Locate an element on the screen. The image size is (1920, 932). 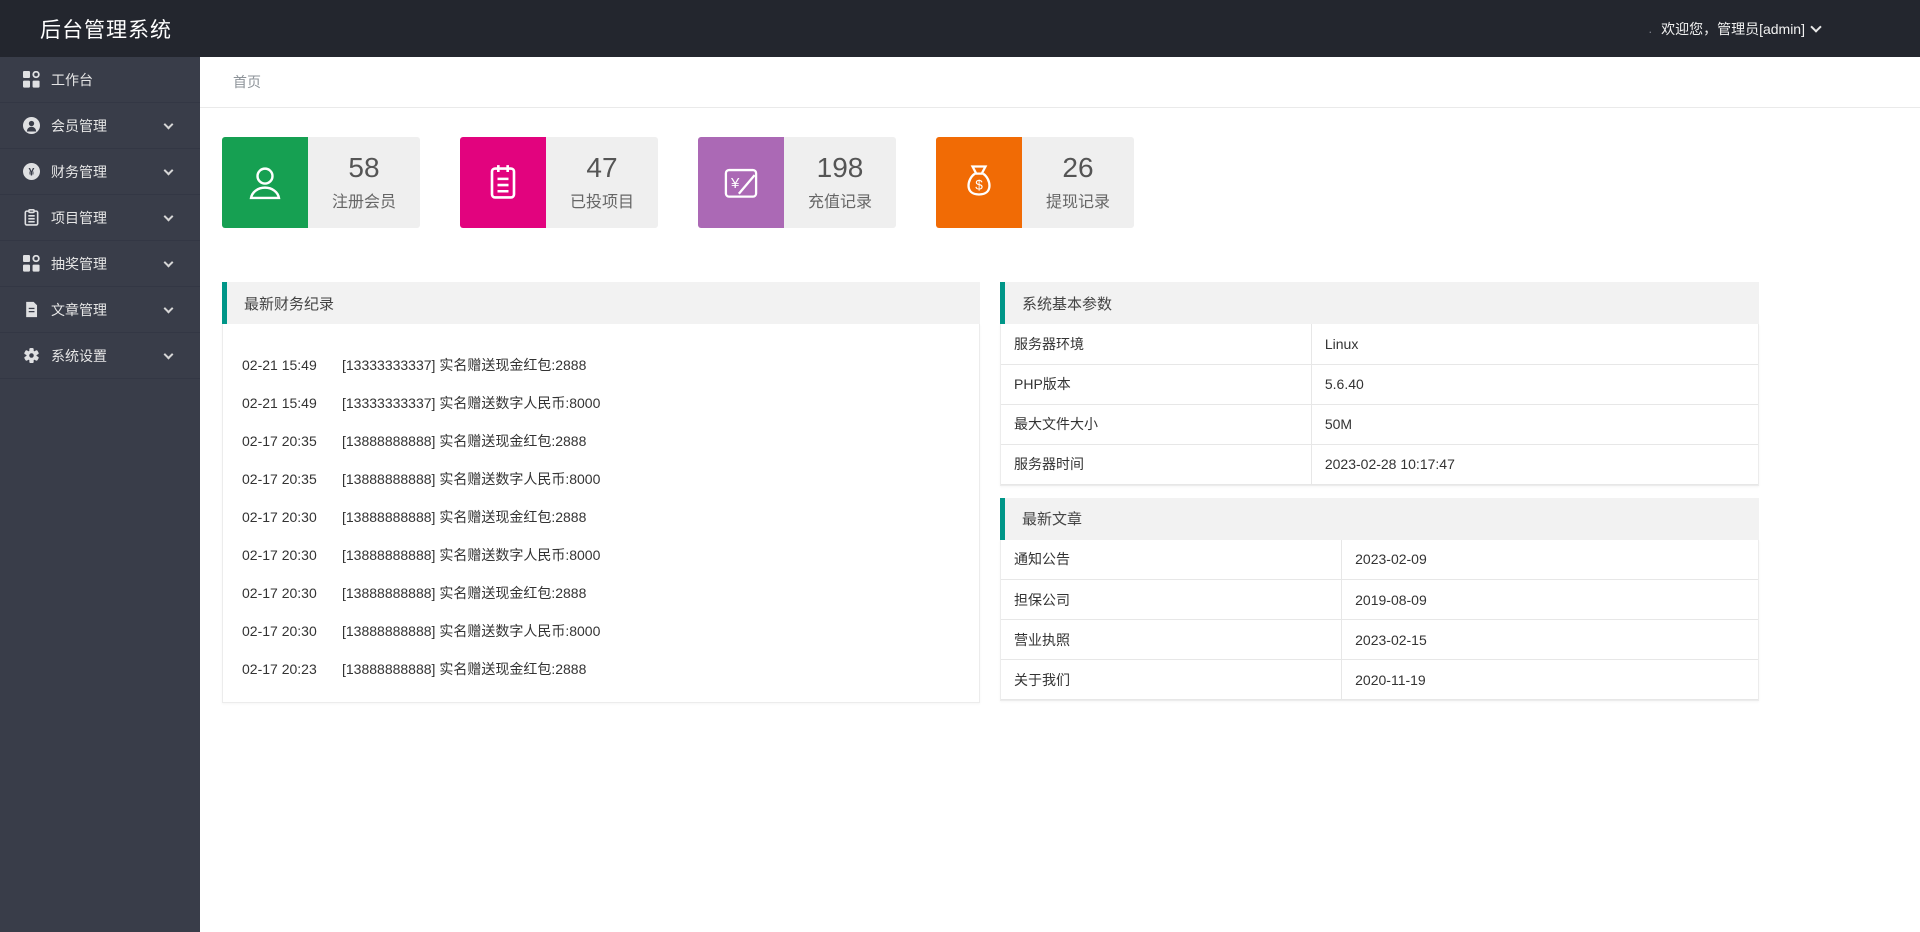
stat-info: 198 充值记录 is located at coordinates (840, 182).